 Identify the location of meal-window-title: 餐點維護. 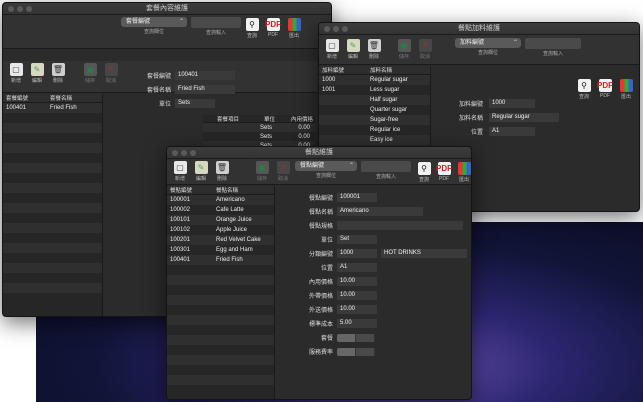
(319, 152).